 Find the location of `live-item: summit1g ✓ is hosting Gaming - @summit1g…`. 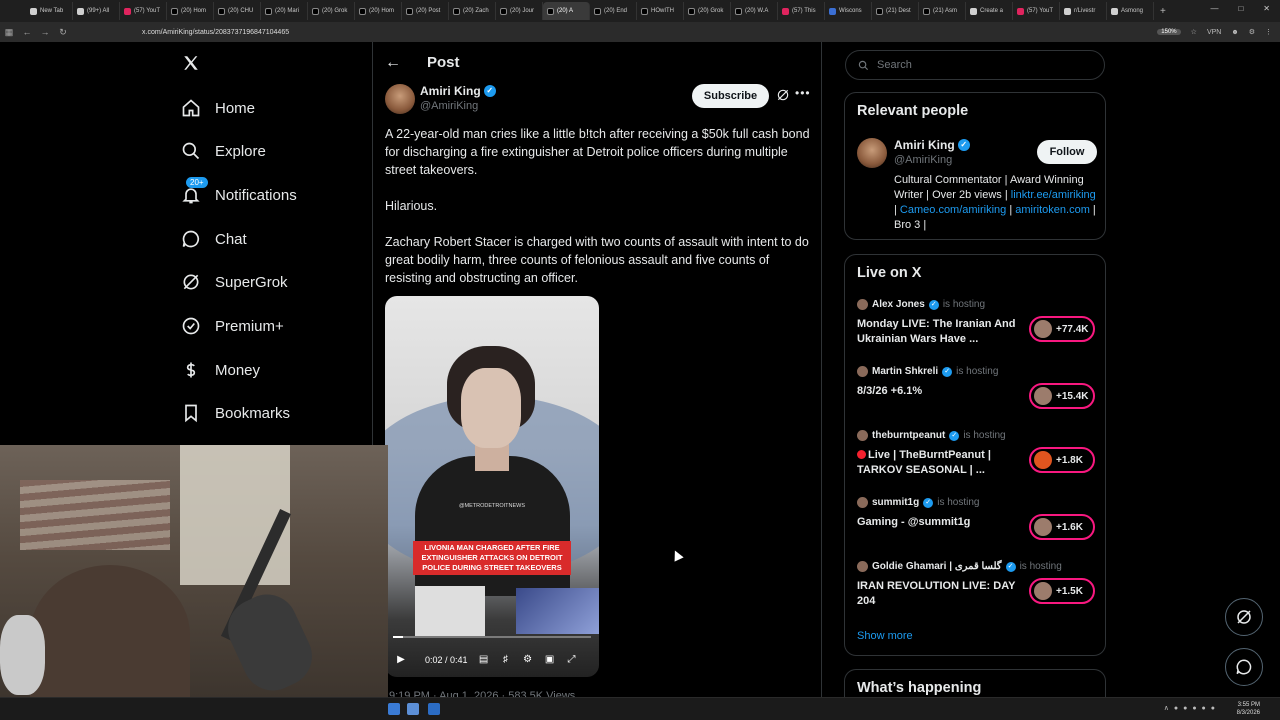

live-item: summit1g ✓ is hosting Gaming - @summit1g… is located at coordinates (979, 524).